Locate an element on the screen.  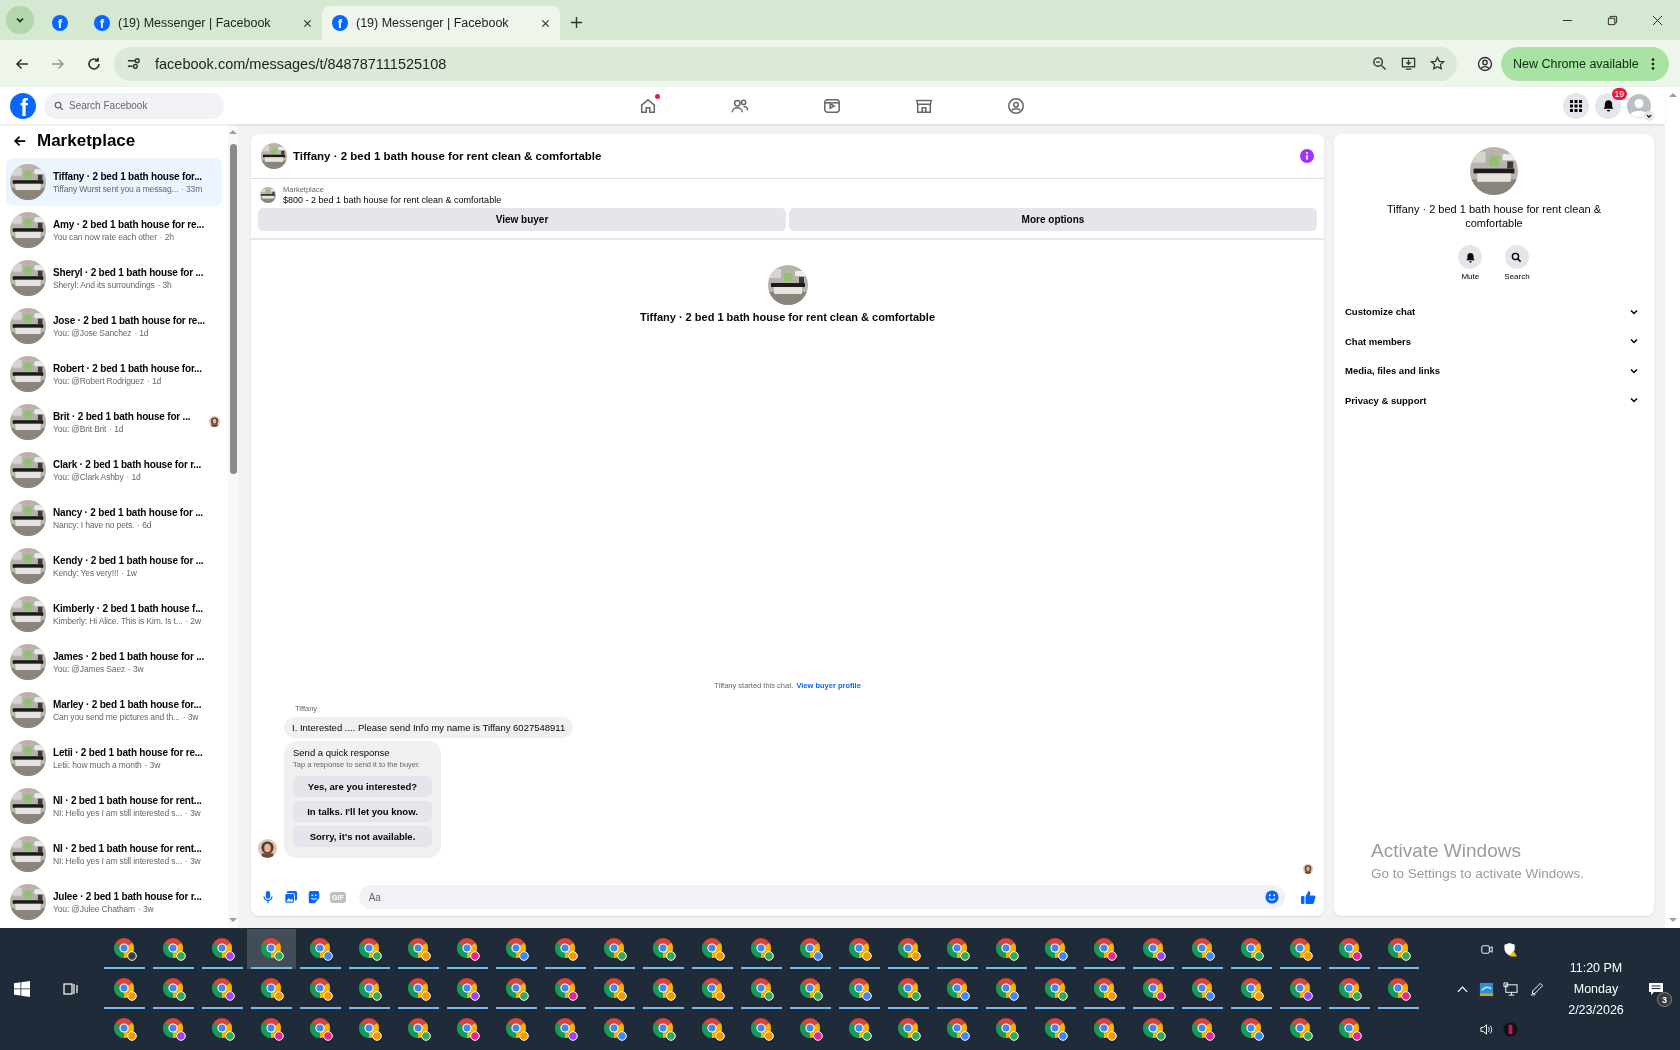
info-icon is located at coordinates (1307, 156).